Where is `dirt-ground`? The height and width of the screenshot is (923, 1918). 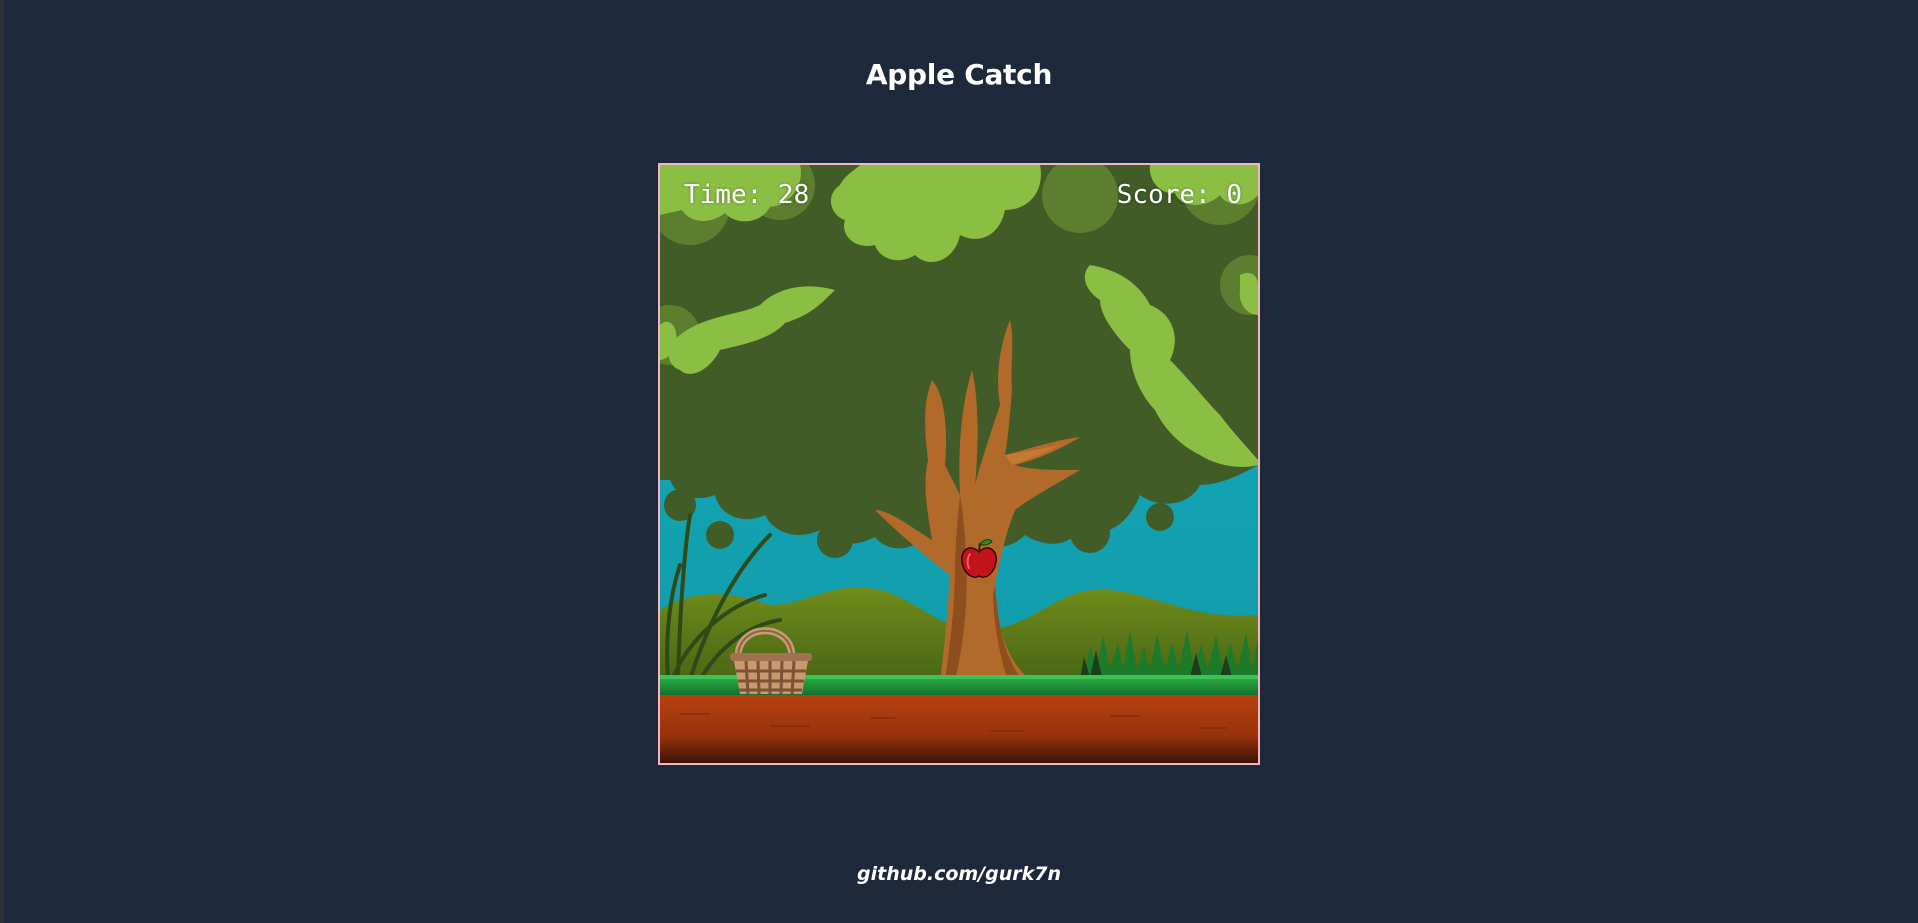 dirt-ground is located at coordinates (959, 729).